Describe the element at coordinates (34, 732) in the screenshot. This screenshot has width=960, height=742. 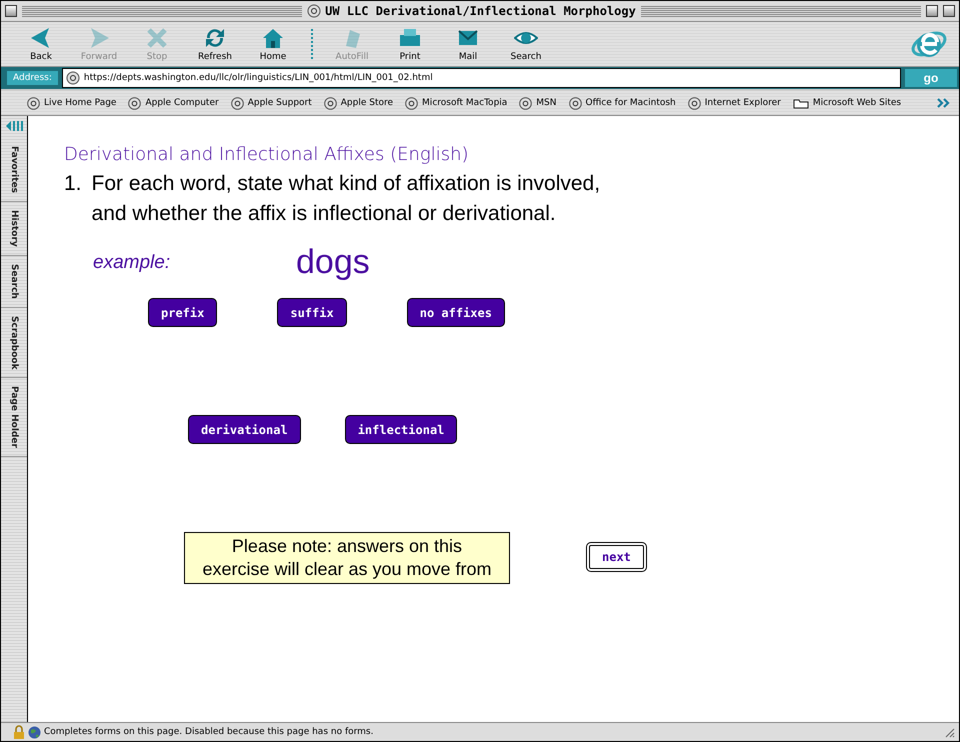
I see `globe-icon` at that location.